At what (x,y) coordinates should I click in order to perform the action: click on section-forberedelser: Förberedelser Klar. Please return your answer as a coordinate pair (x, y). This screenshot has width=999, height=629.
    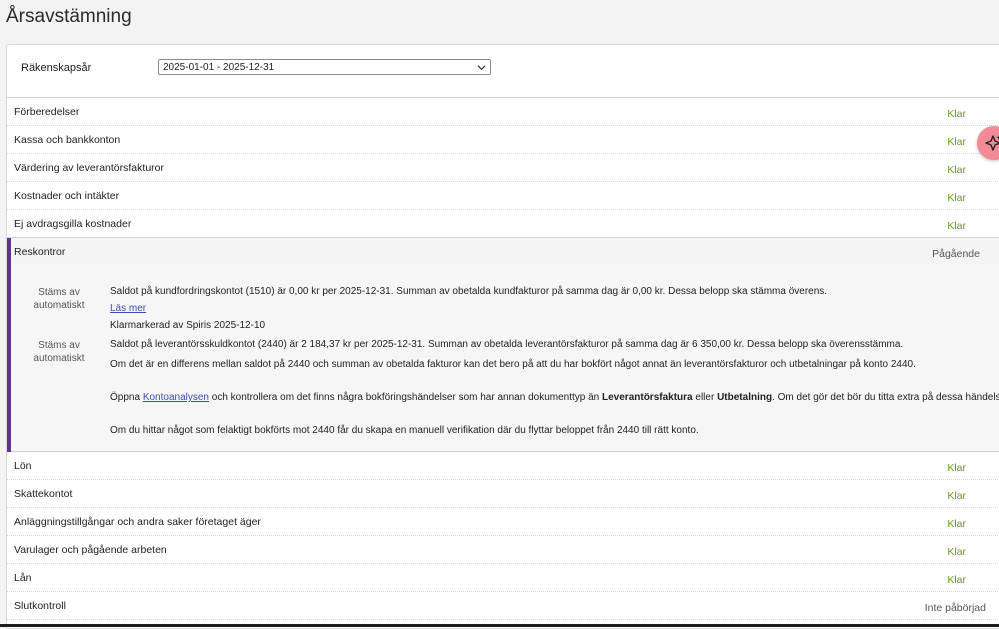
    Looking at the image, I should click on (503, 112).